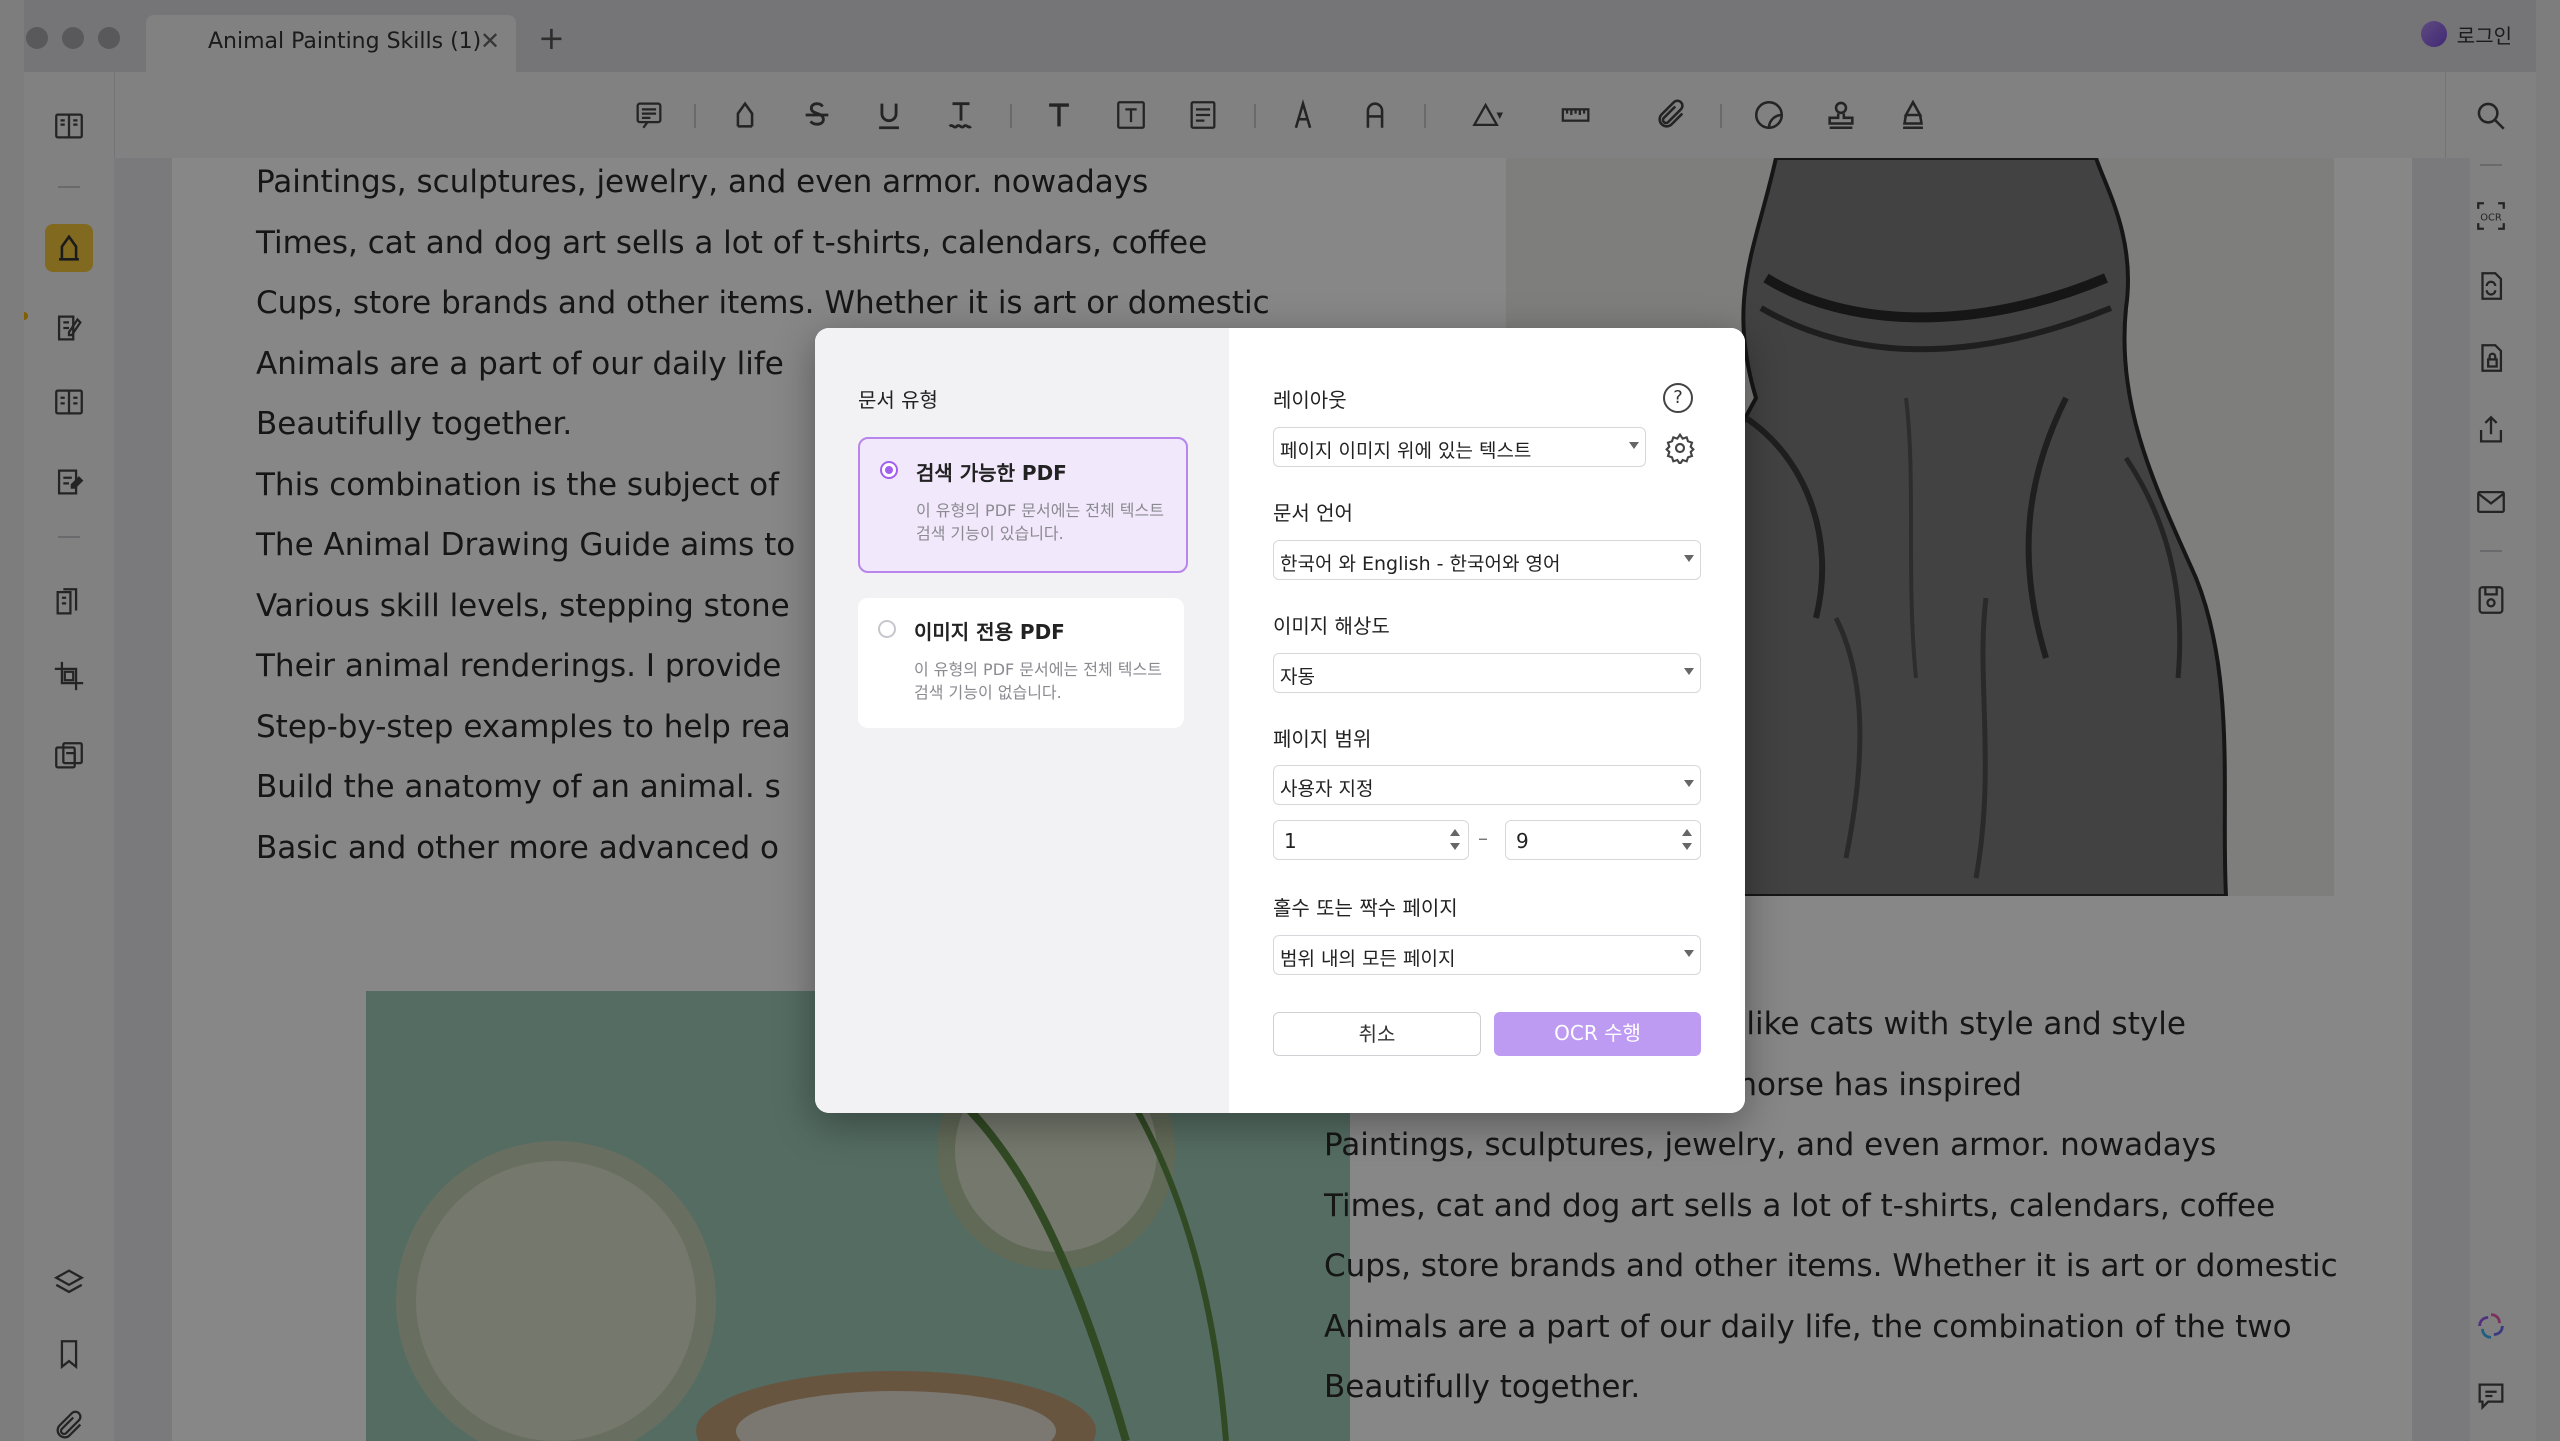 The image size is (2560, 1441). I want to click on page-range-select: 사용자 지정, so click(1487, 785).